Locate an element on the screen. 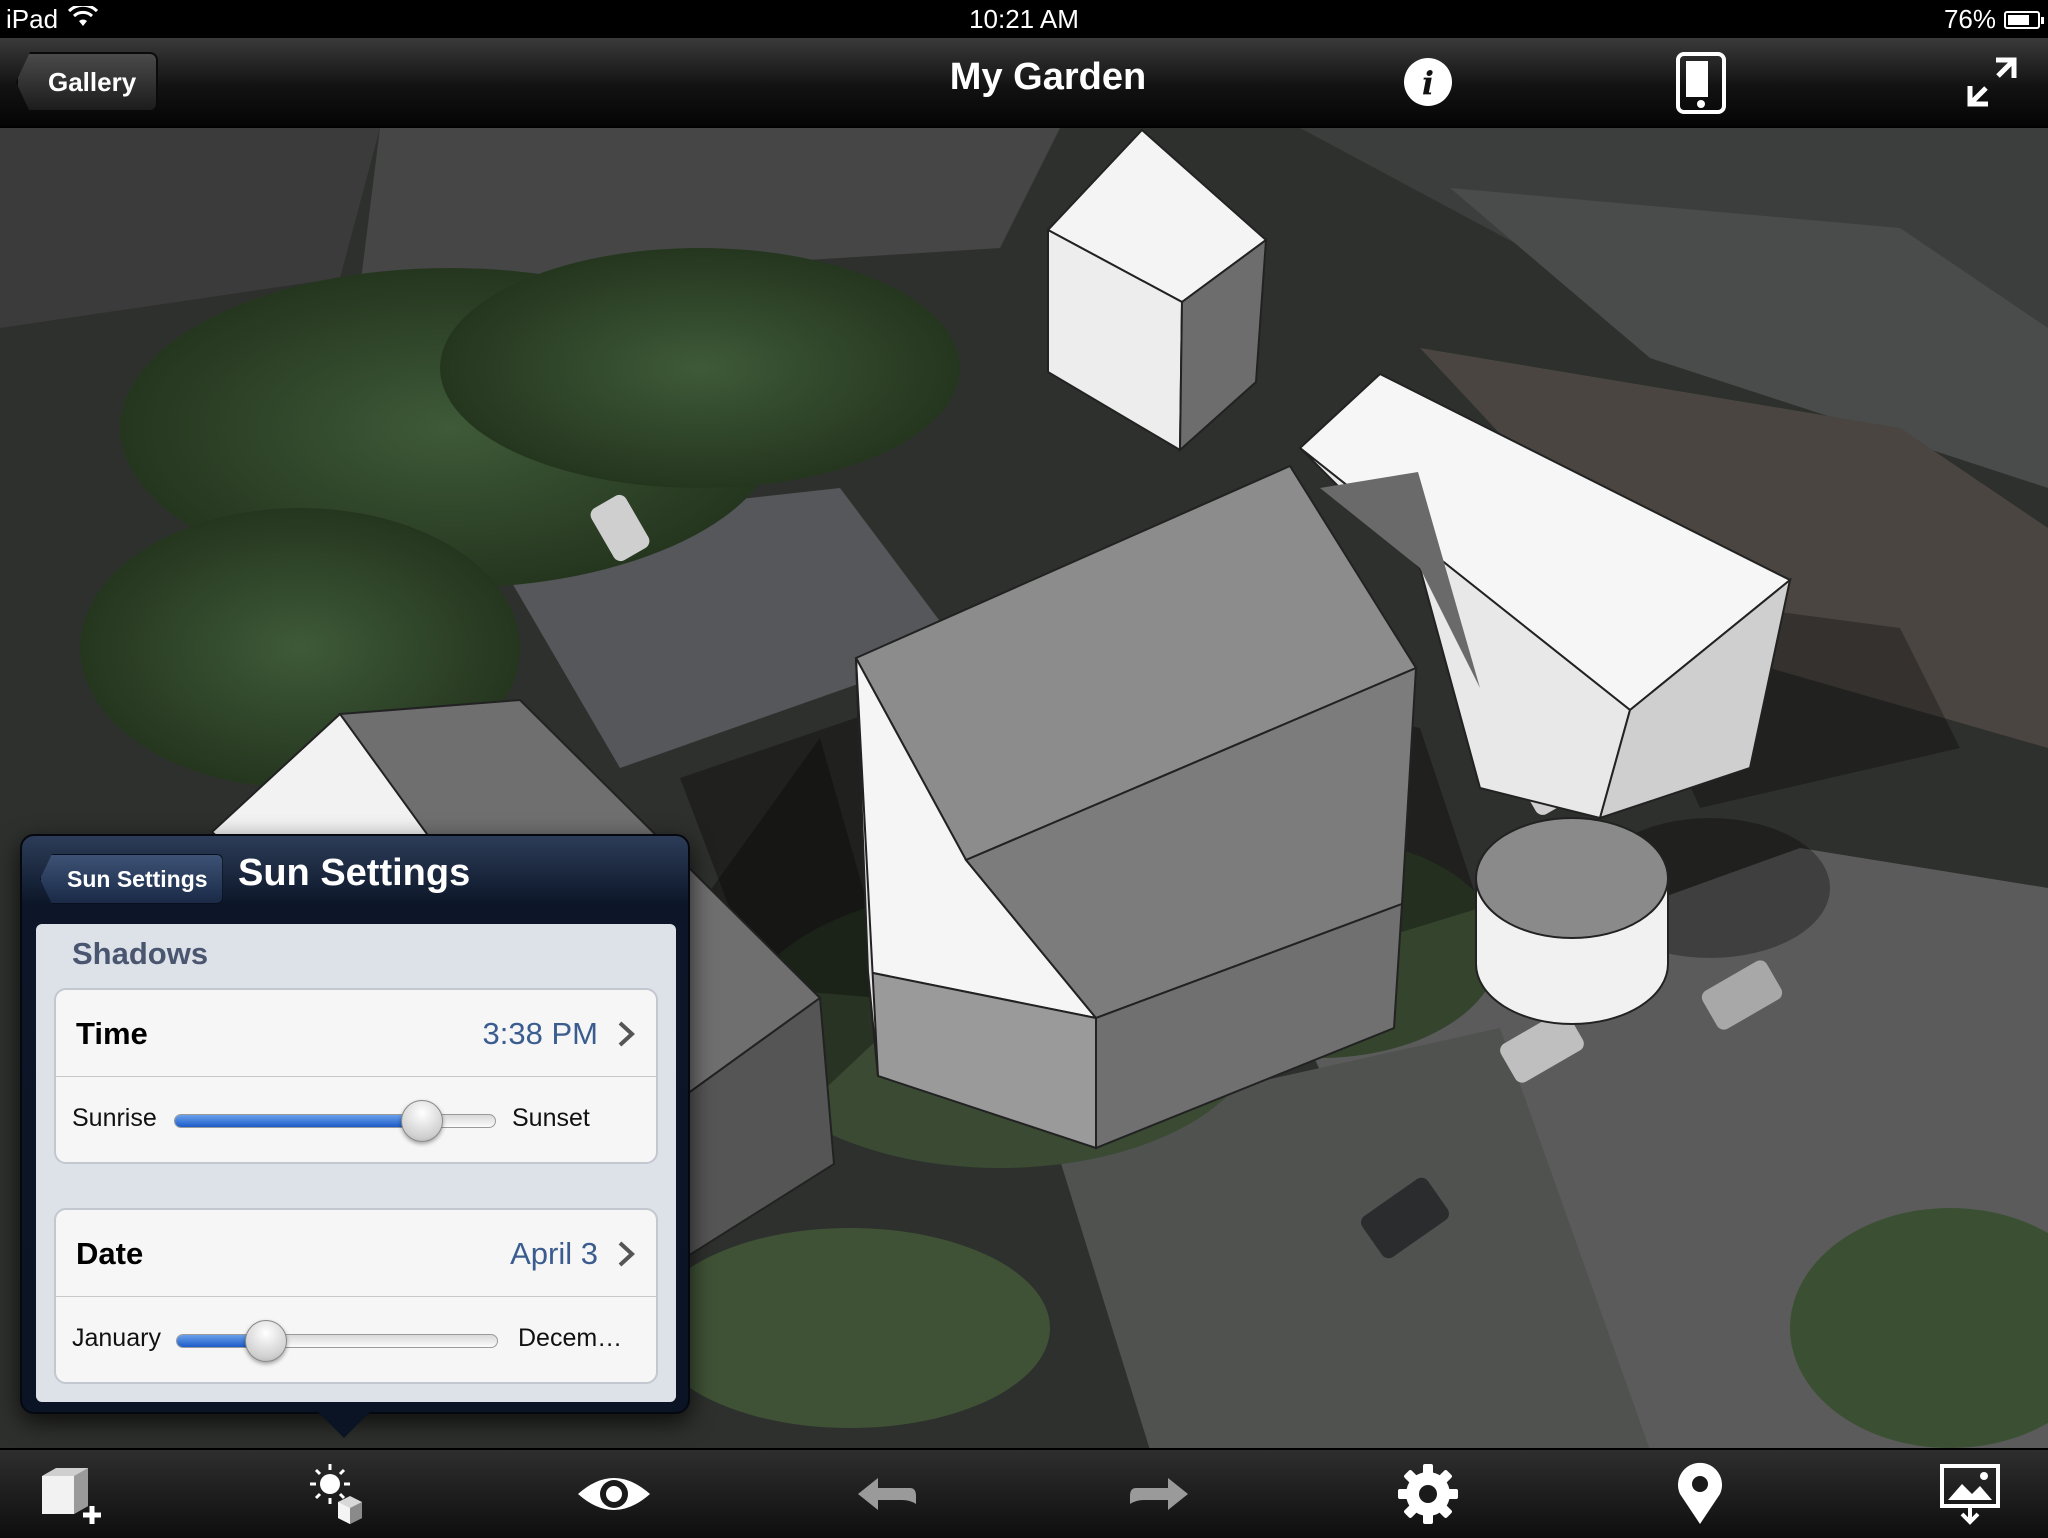  sun-settings-back-button: Sun Settings is located at coordinates (131, 879).